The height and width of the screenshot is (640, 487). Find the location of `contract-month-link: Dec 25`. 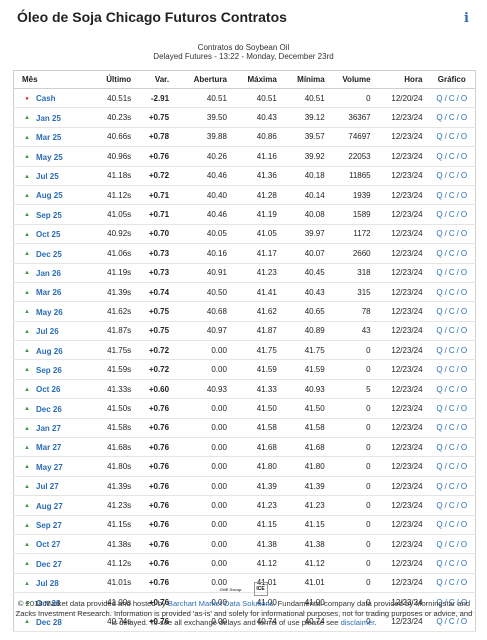

contract-month-link: Dec 25 is located at coordinates (49, 254).